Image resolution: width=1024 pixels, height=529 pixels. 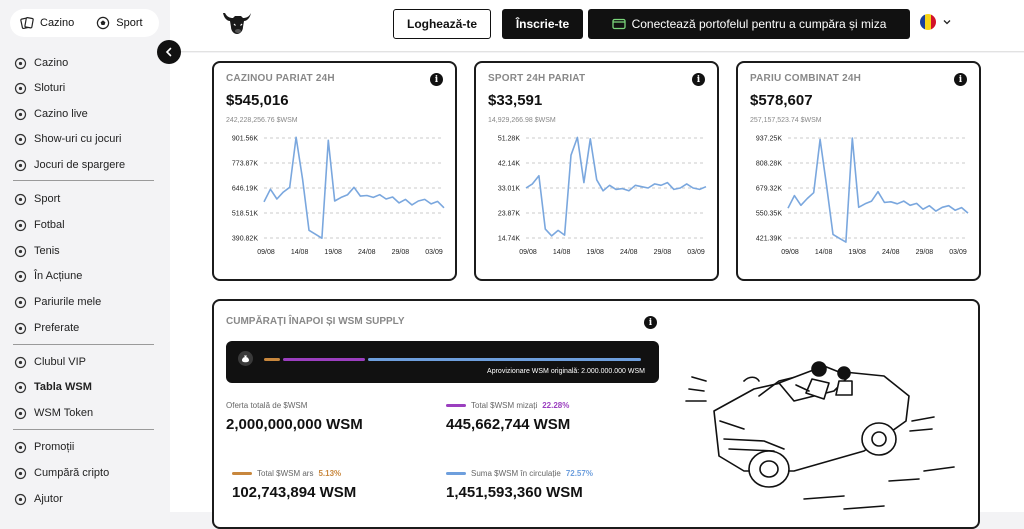 I want to click on tennis-icon, so click(x=20, y=251).